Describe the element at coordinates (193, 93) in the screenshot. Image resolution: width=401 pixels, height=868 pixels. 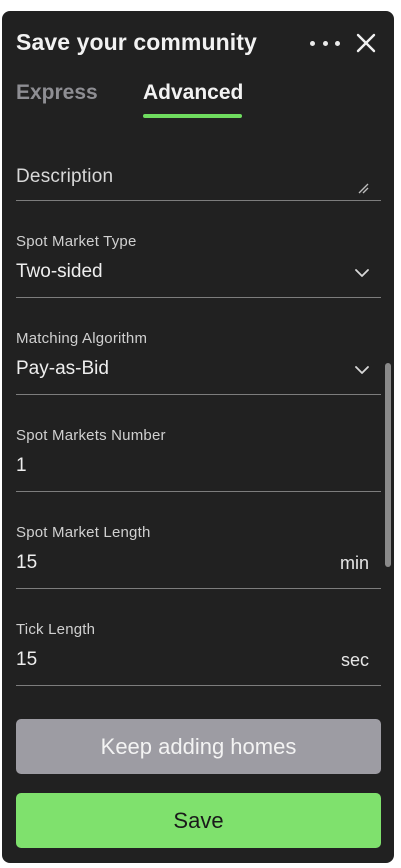
I see `tab-advanced: Advanced` at that location.